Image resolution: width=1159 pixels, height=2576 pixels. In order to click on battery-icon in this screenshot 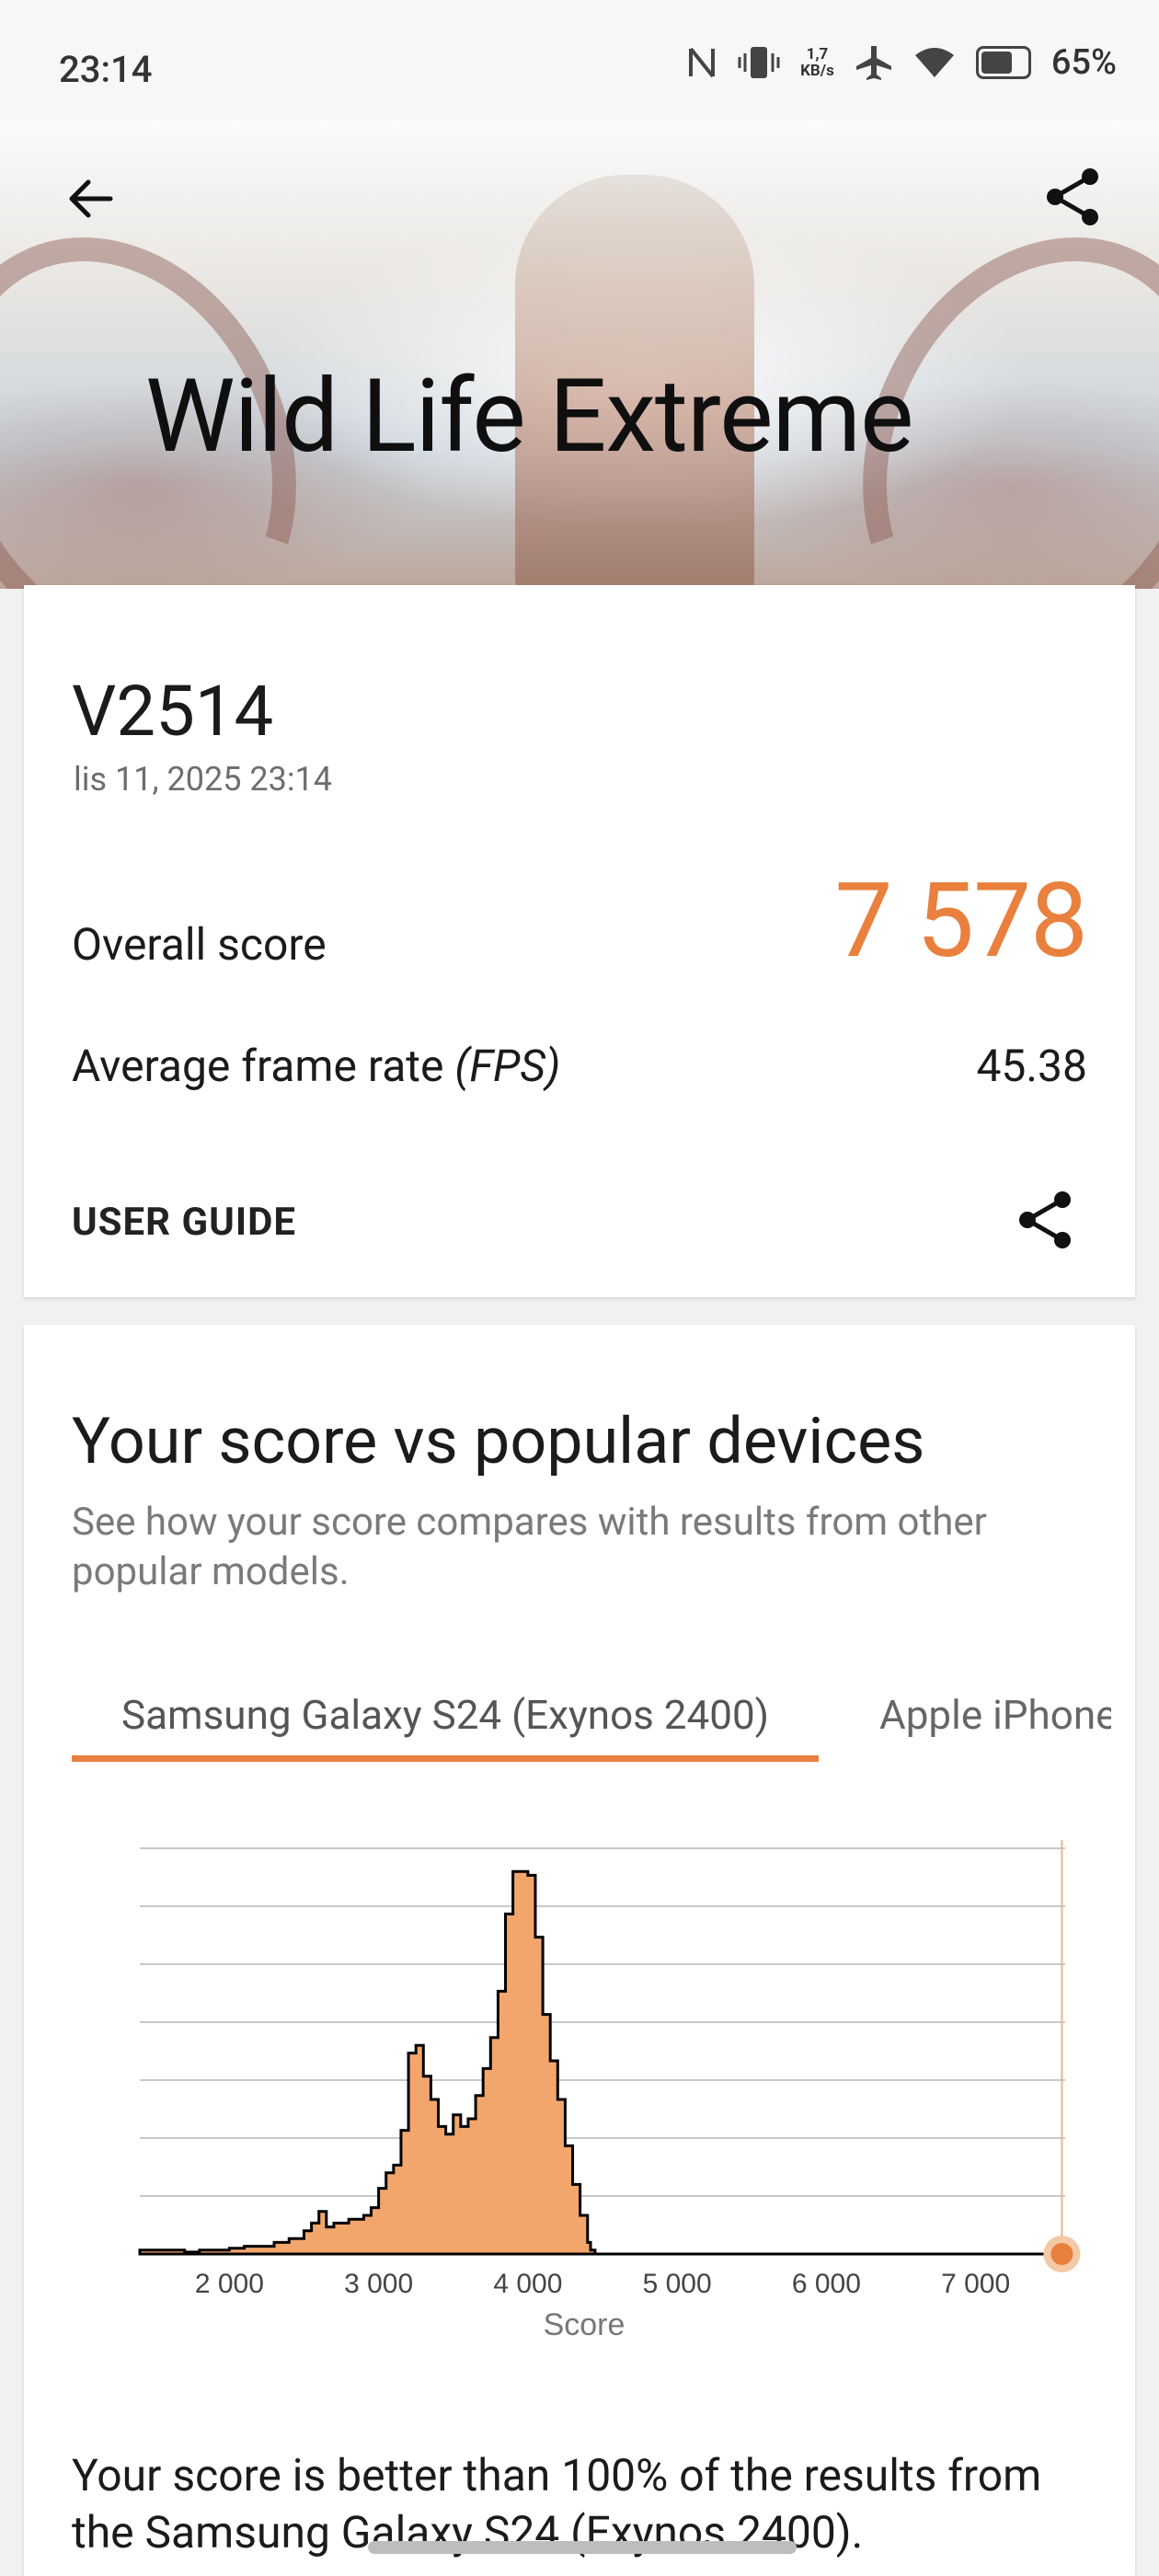, I will do `click(1003, 62)`.